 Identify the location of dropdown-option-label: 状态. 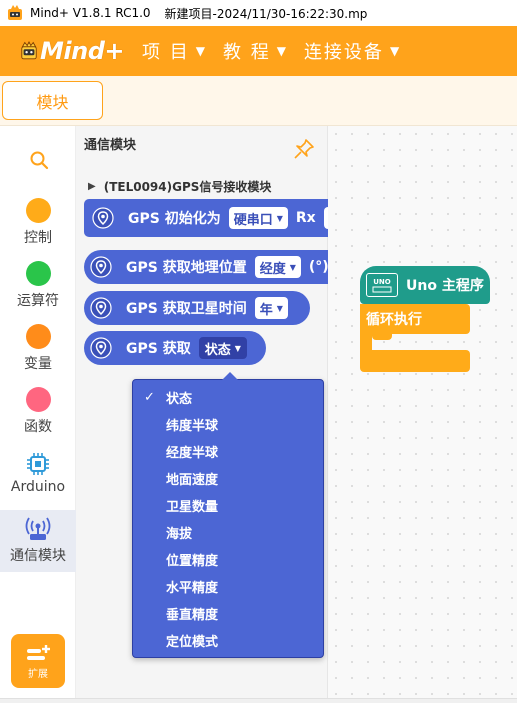
(179, 399).